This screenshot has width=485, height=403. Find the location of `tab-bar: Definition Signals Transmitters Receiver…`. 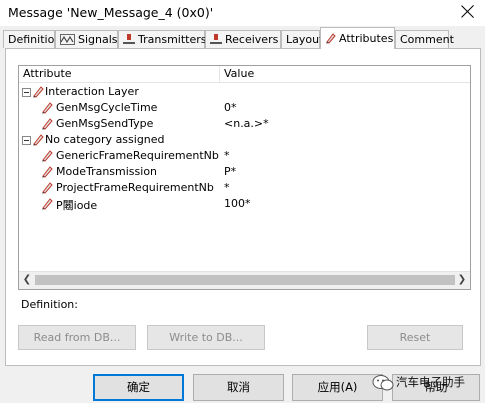

tab-bar: Definition Signals Transmitters Receiver… is located at coordinates (242, 37).